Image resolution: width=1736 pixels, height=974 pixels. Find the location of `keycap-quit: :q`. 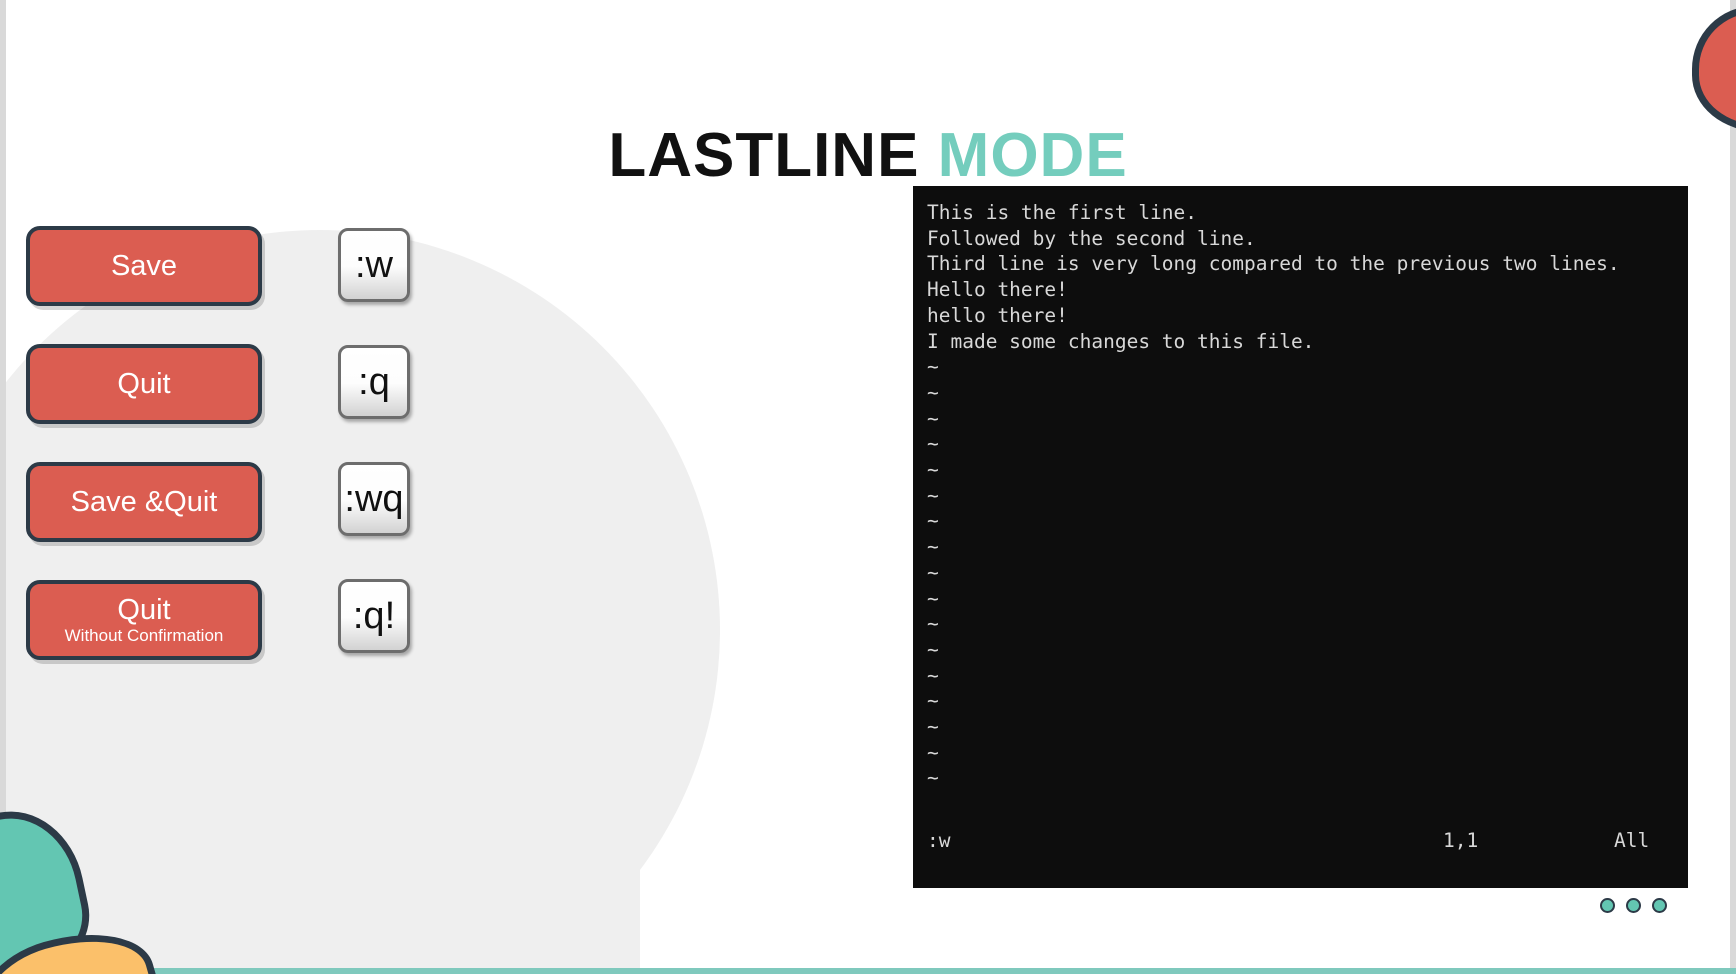

keycap-quit: :q is located at coordinates (374, 382).